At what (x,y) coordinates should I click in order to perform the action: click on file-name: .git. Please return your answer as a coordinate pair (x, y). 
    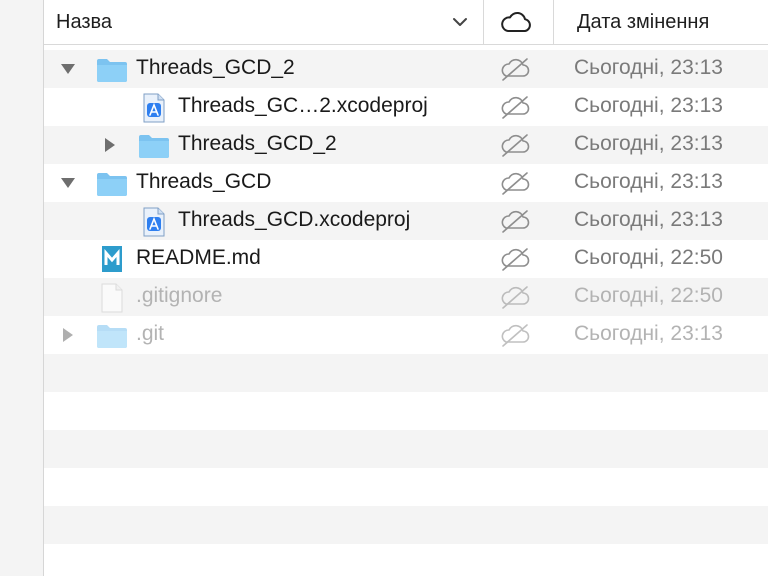
    Looking at the image, I should click on (150, 333).